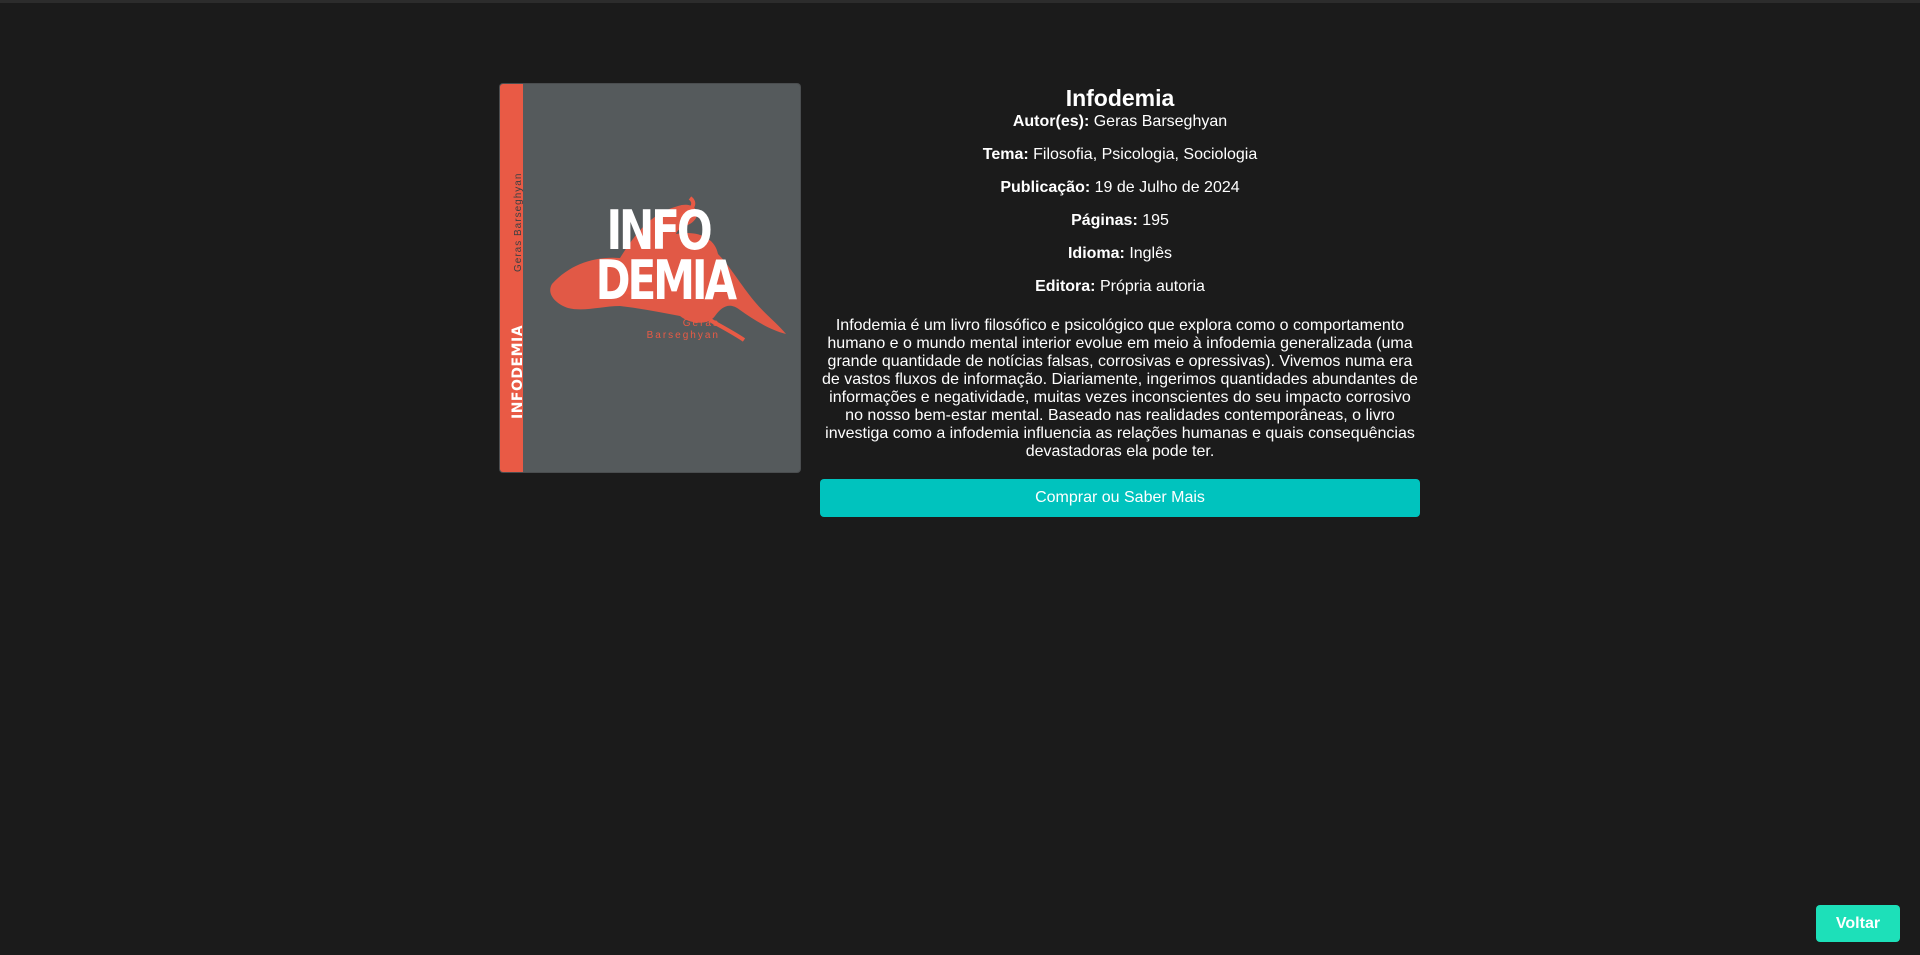 This screenshot has height=955, width=1920. What do you see at coordinates (1167, 187) in the screenshot?
I see `detail-value: 19 de Julho de 2024` at bounding box center [1167, 187].